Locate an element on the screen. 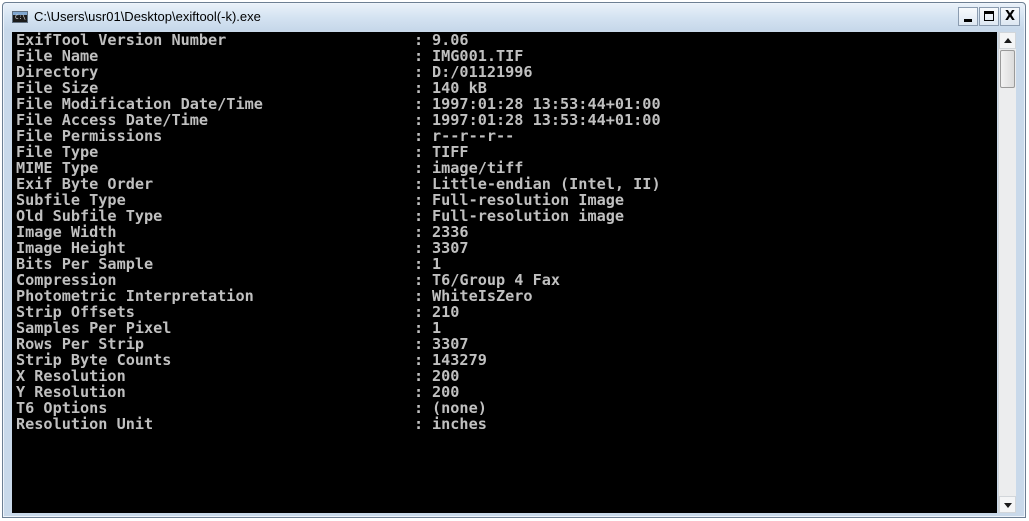  close-button: X is located at coordinates (1010, 16).